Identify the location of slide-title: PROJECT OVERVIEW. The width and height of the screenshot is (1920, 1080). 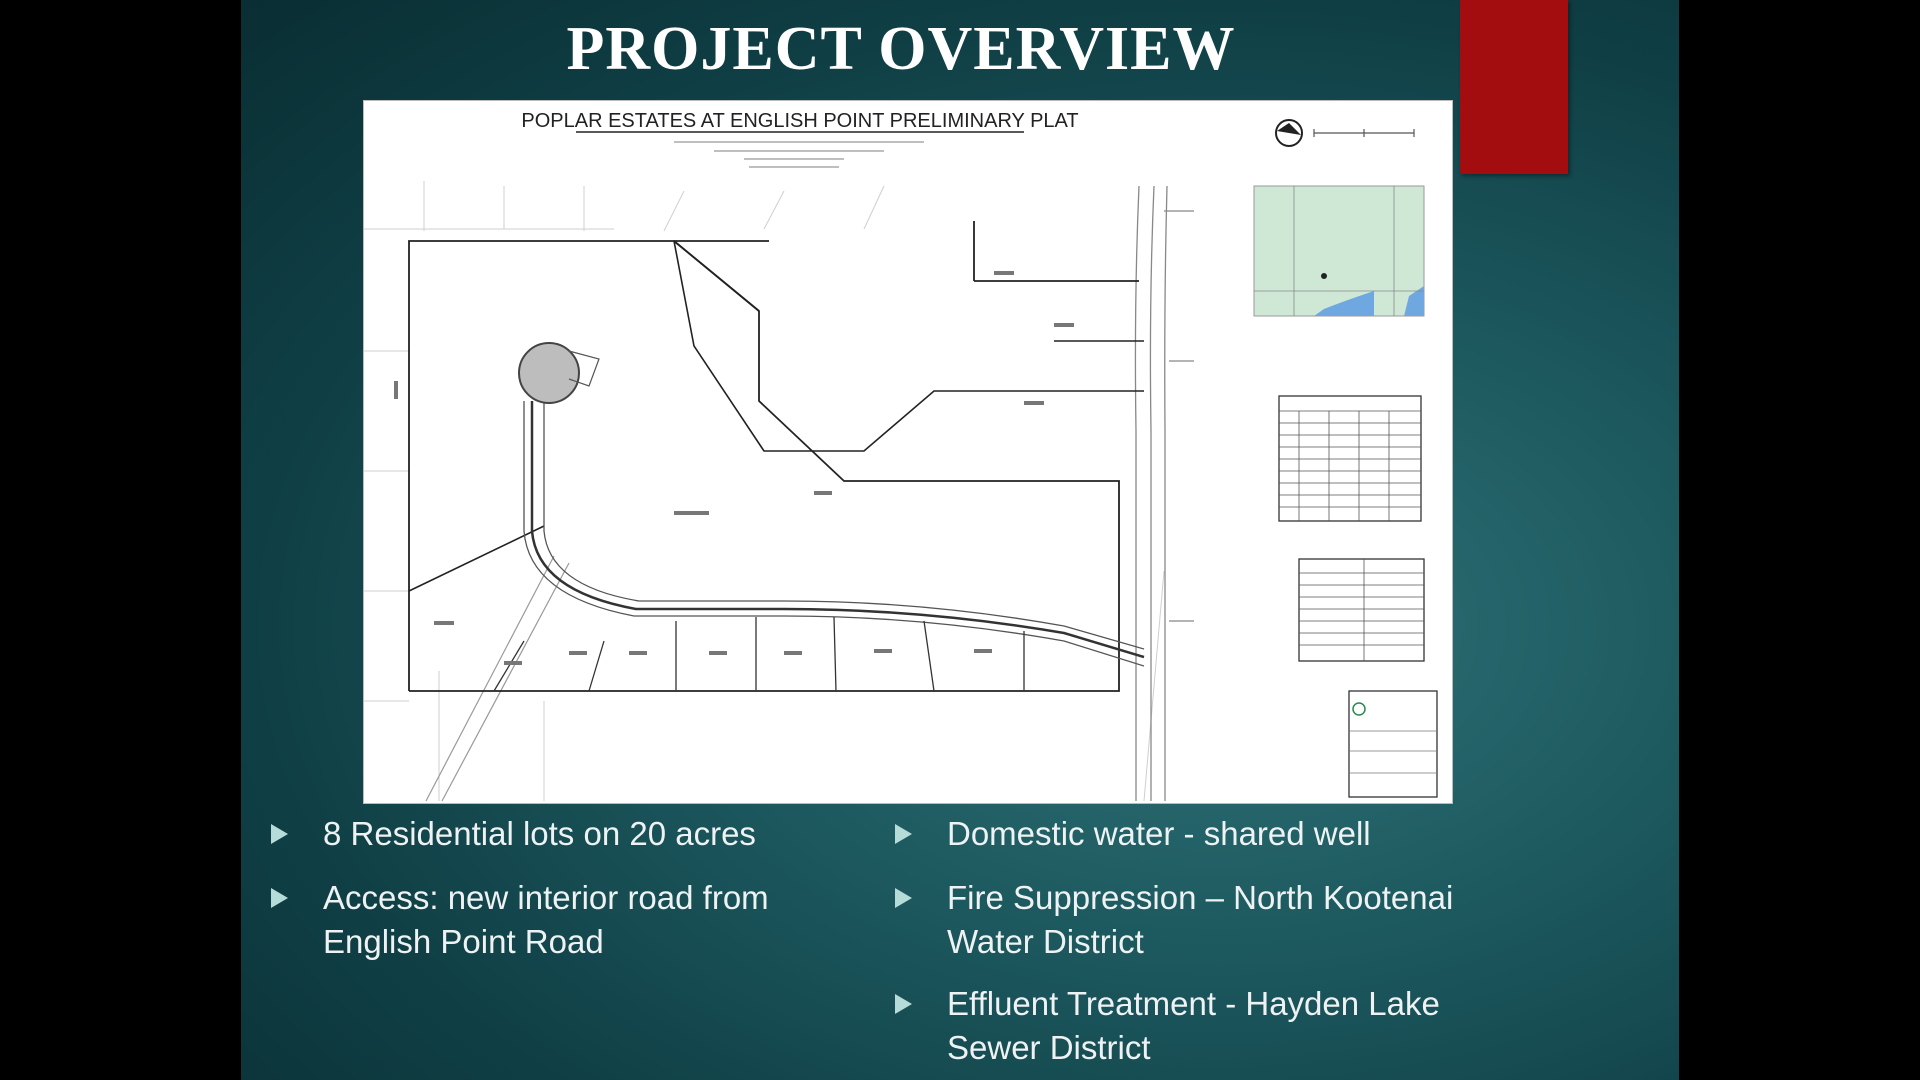
(901, 49).